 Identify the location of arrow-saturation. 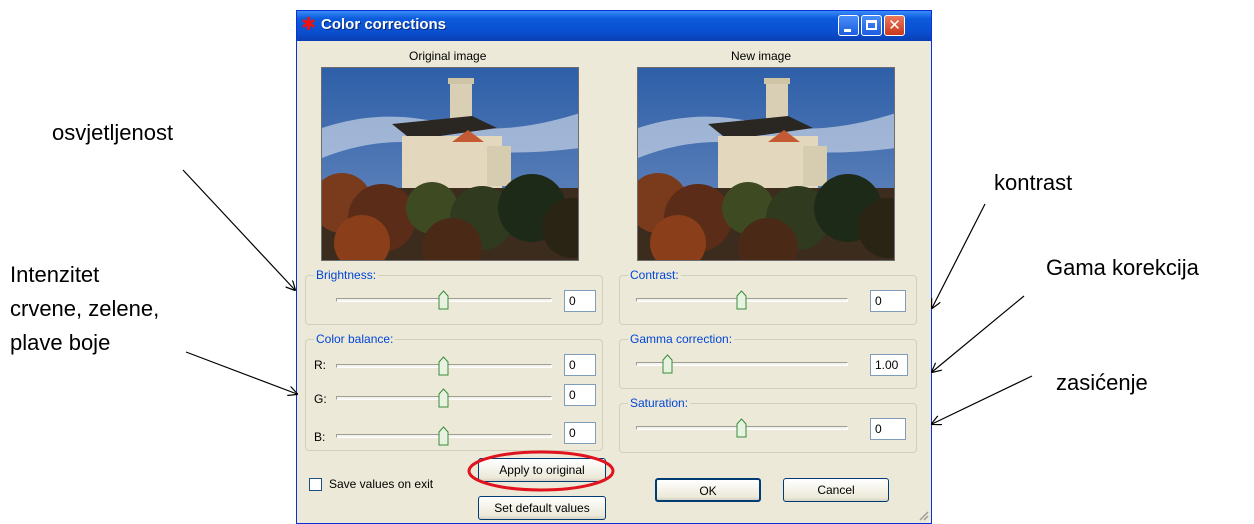
(982, 399).